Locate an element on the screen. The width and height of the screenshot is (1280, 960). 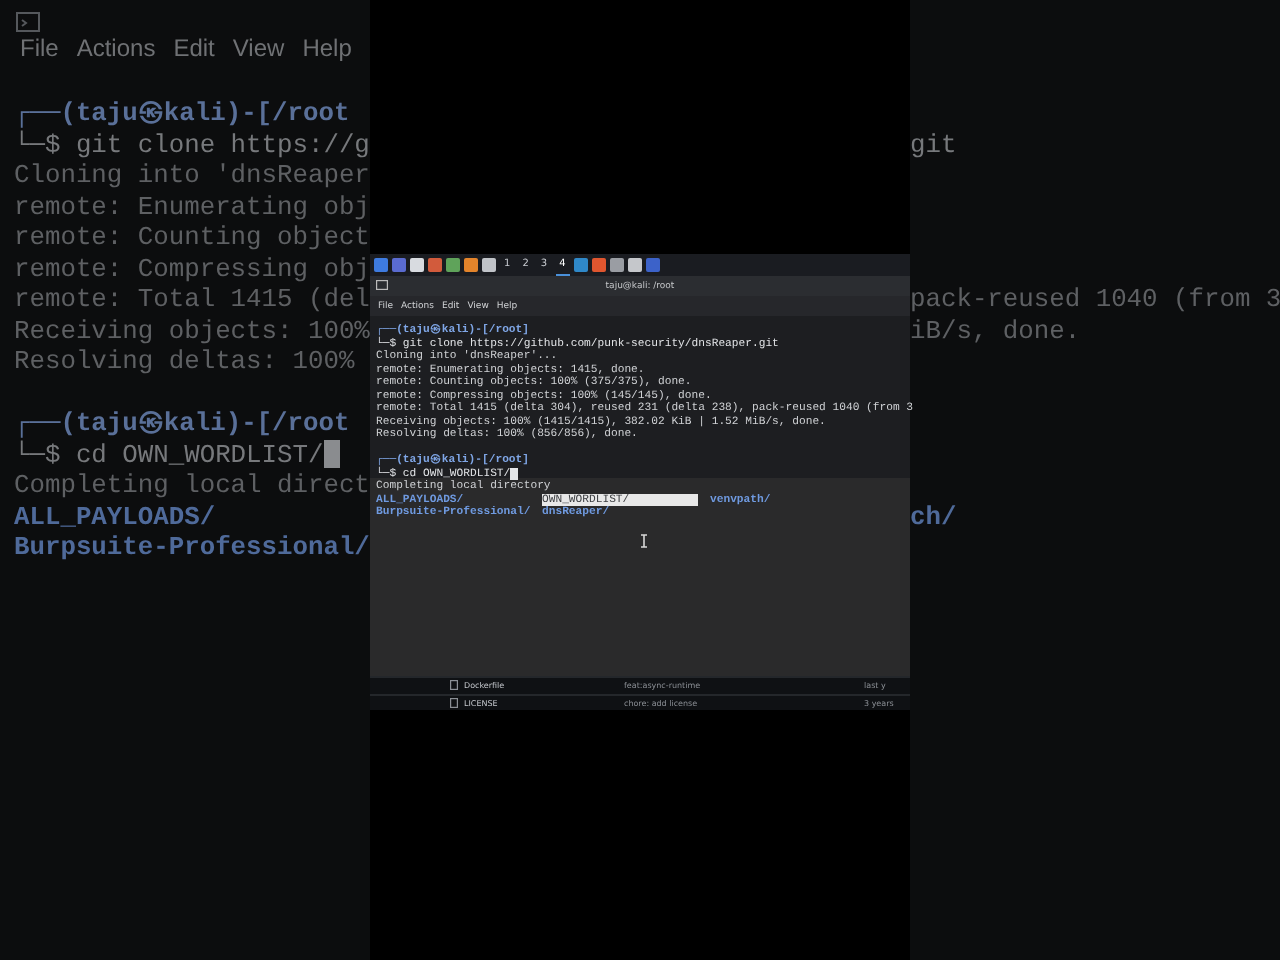
terminal-line: Burpsuite-Professional/ is located at coordinates (192, 547).